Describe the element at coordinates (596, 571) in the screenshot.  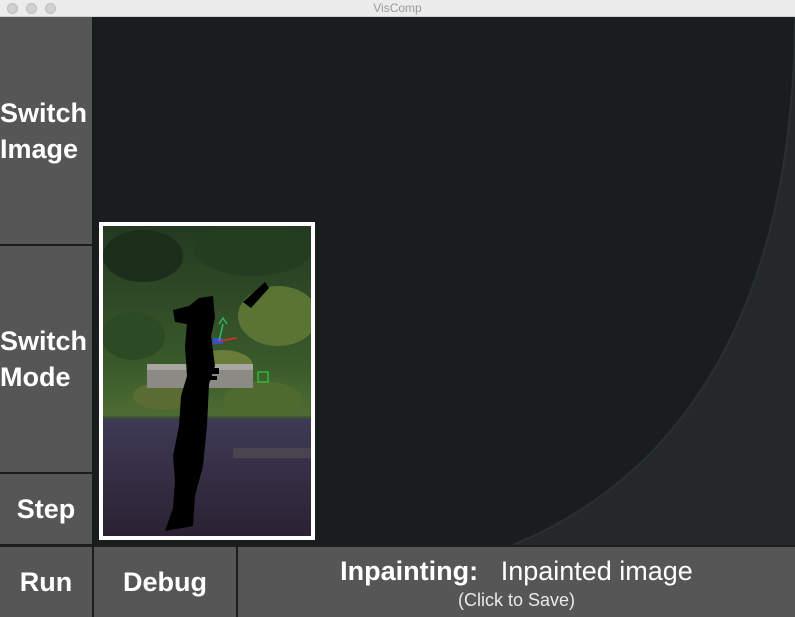
I see `status-mode-value: Inpainted image` at that location.